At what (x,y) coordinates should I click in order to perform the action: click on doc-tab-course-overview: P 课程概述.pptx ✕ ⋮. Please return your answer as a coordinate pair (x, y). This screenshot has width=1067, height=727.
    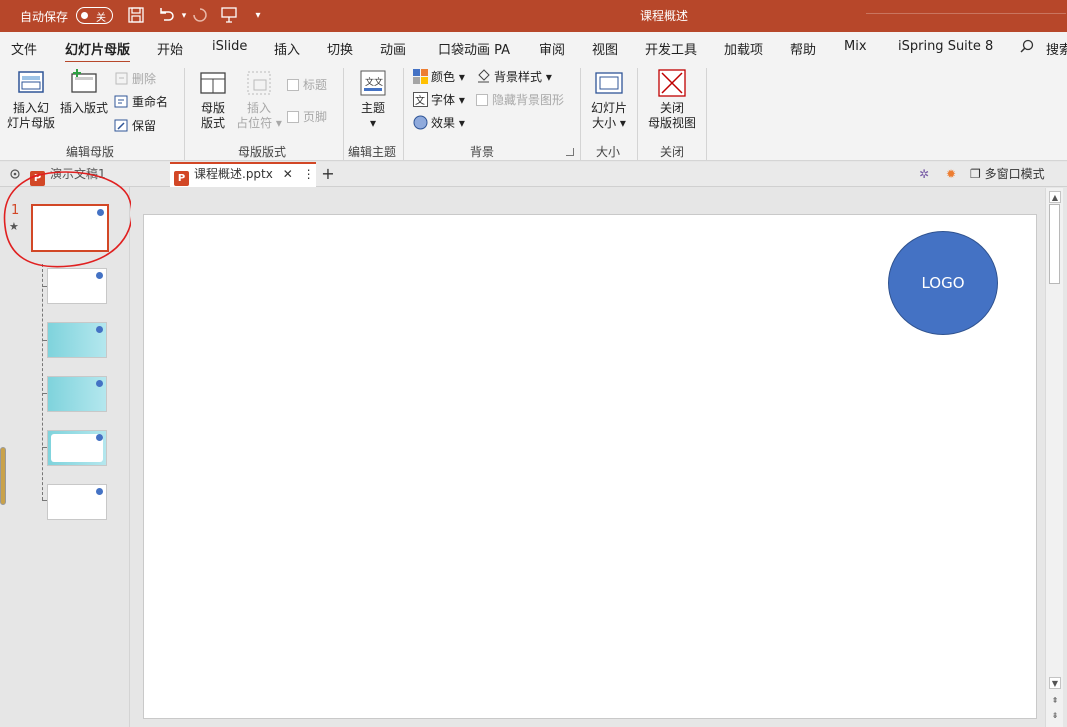
    Looking at the image, I should click on (243, 174).